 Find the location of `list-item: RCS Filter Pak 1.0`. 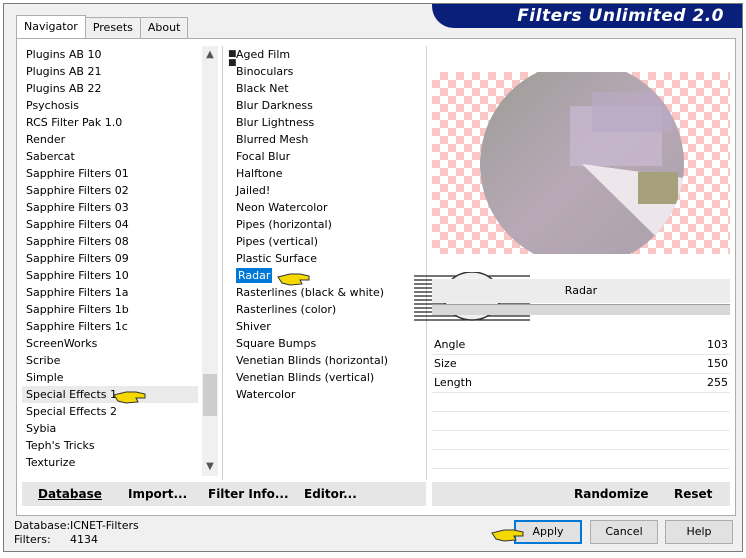

list-item: RCS Filter Pak 1.0 is located at coordinates (110, 122).